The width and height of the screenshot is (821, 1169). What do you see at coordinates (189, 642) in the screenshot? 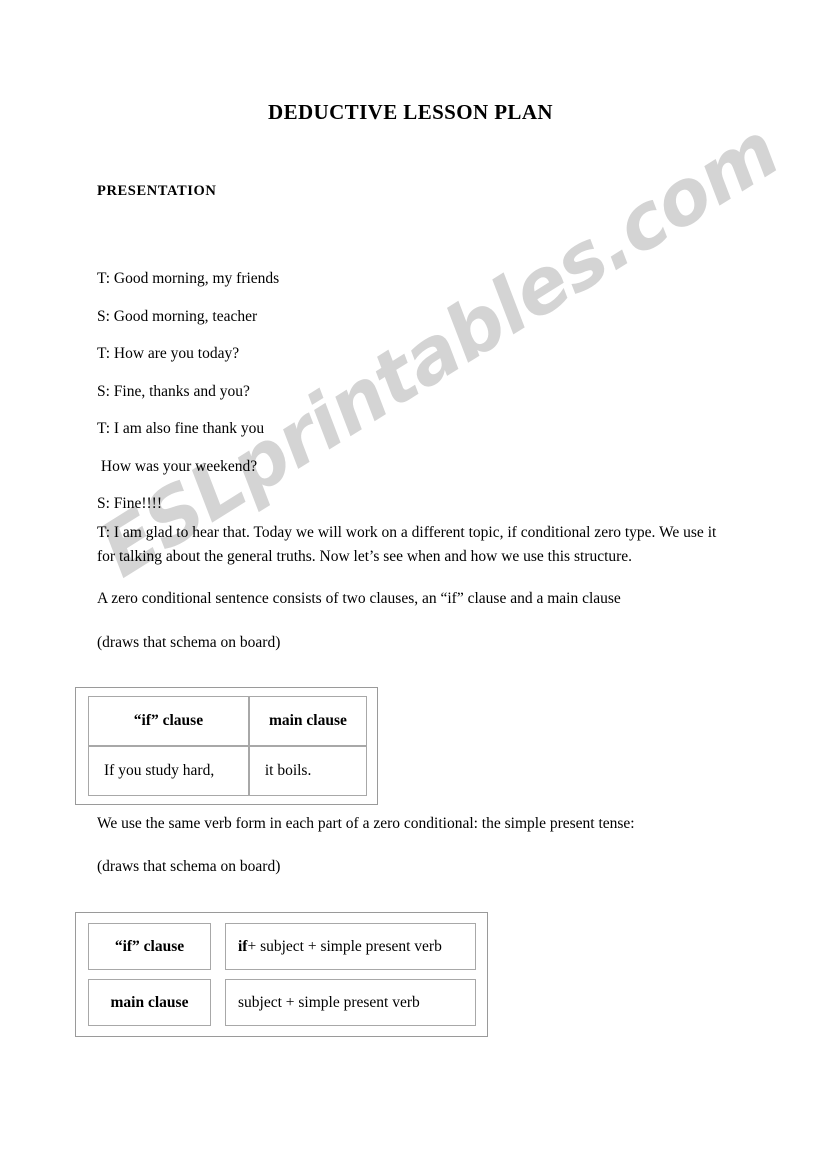
I see `paragraph-draws-schema-1: (draws that schema on board)` at bounding box center [189, 642].